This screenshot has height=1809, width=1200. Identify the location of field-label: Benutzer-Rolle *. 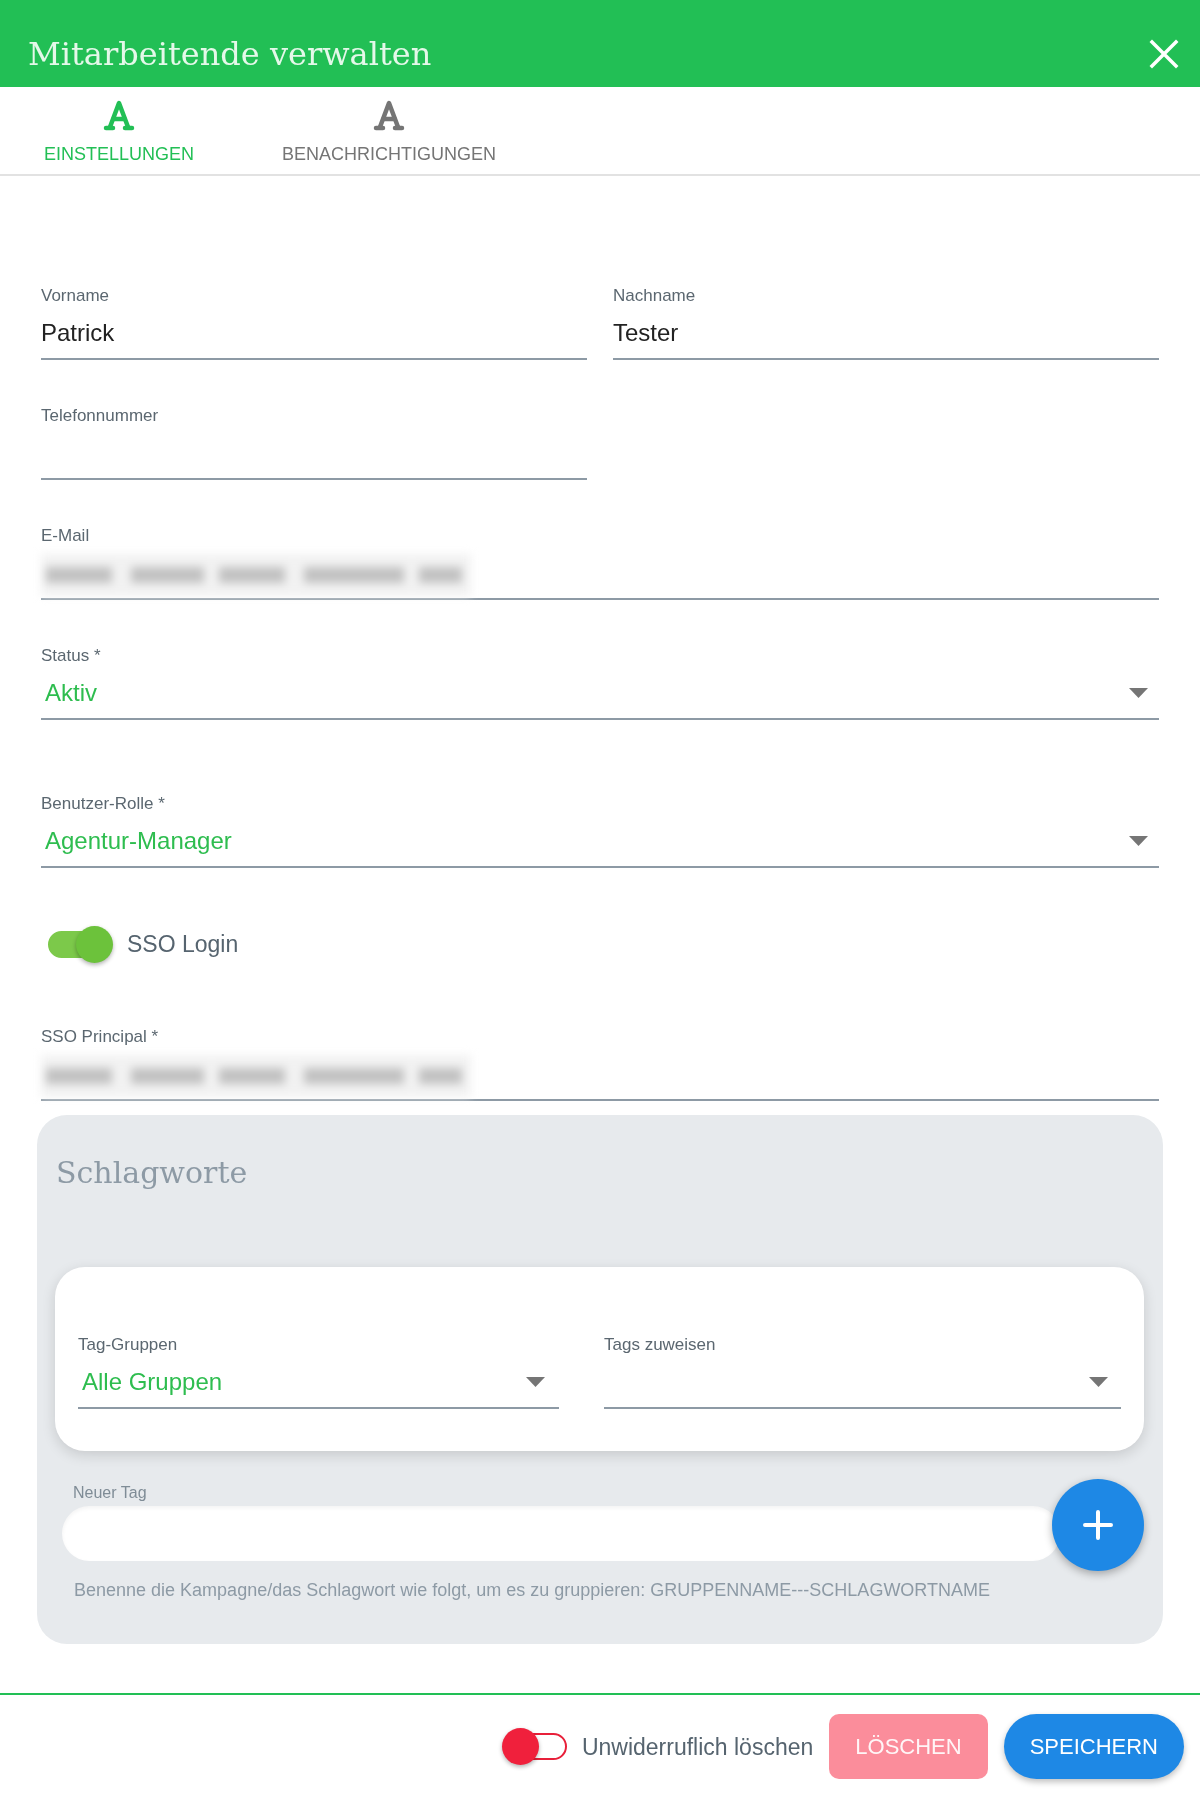
(103, 804).